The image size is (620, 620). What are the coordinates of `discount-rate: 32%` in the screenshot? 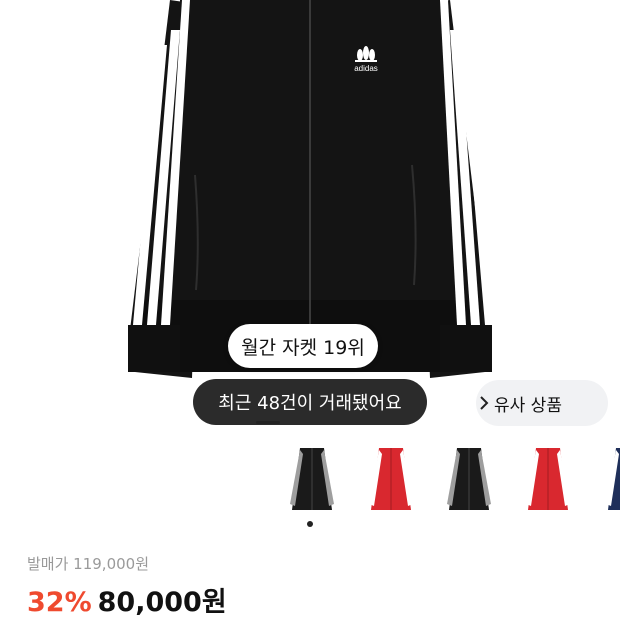 It's located at (59, 602).